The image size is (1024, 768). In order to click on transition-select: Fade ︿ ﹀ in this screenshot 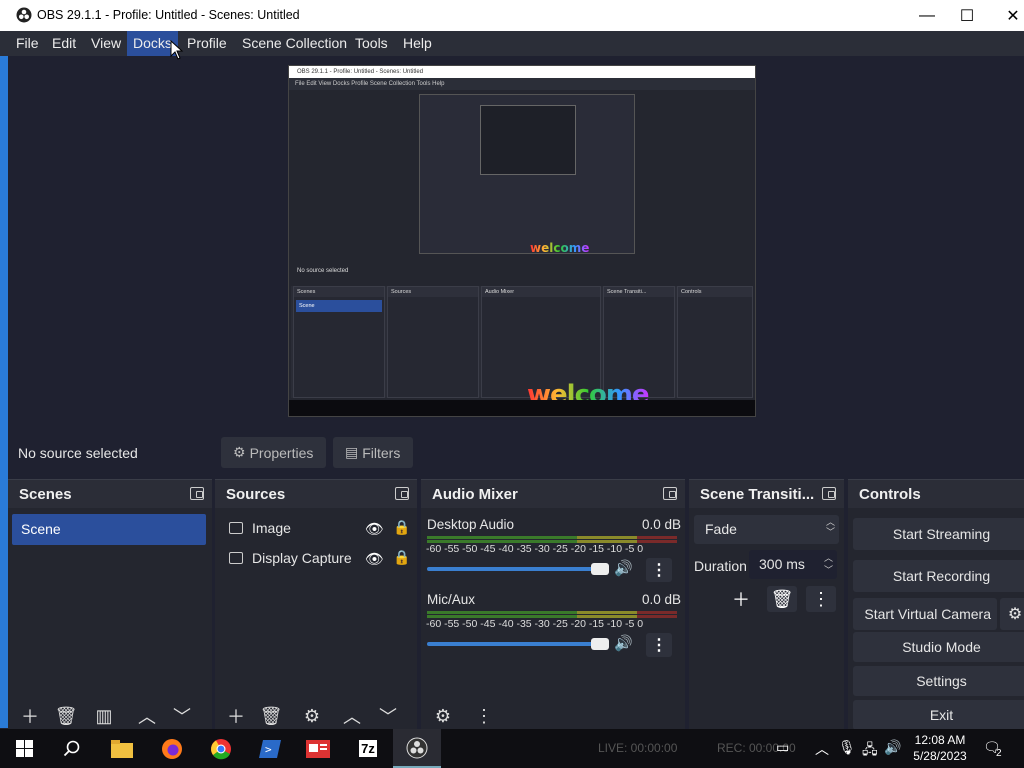, I will do `click(766, 529)`.